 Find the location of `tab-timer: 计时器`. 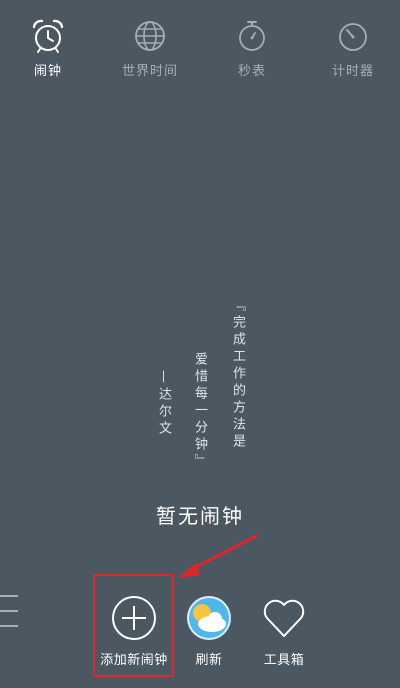

tab-timer: 计时器 is located at coordinates (353, 47).